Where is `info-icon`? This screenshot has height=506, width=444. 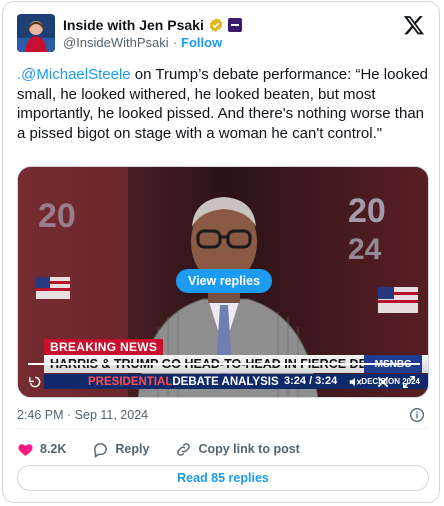
info-icon is located at coordinates (417, 415).